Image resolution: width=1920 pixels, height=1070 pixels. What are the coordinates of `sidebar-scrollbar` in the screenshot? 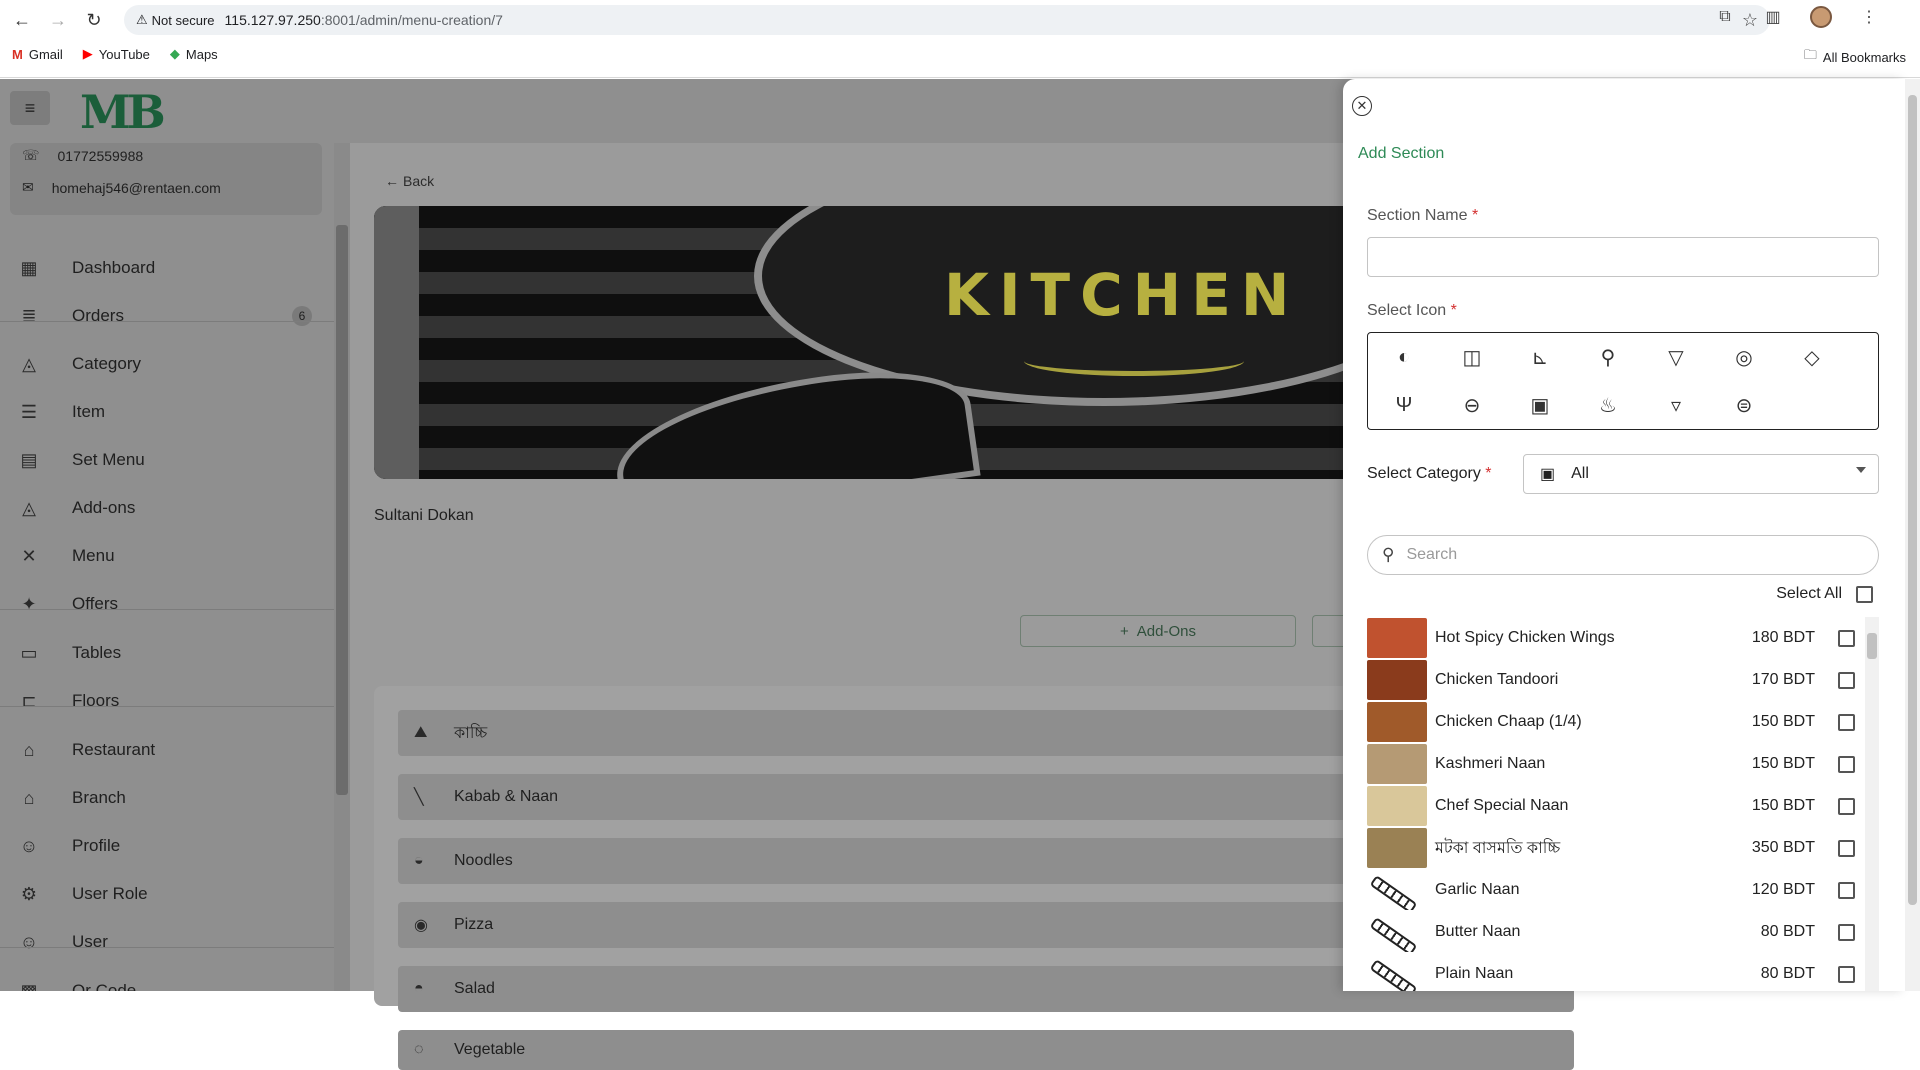 It's located at (342, 567).